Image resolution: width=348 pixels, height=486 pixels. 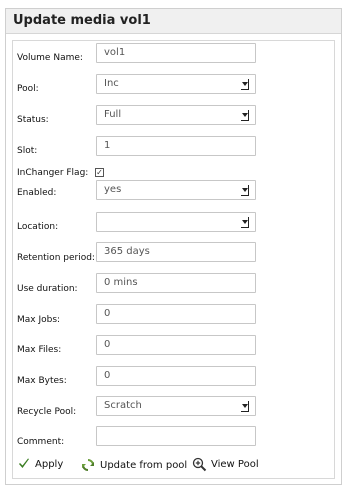 I want to click on use-duration-input: 0 mins, so click(x=176, y=283).